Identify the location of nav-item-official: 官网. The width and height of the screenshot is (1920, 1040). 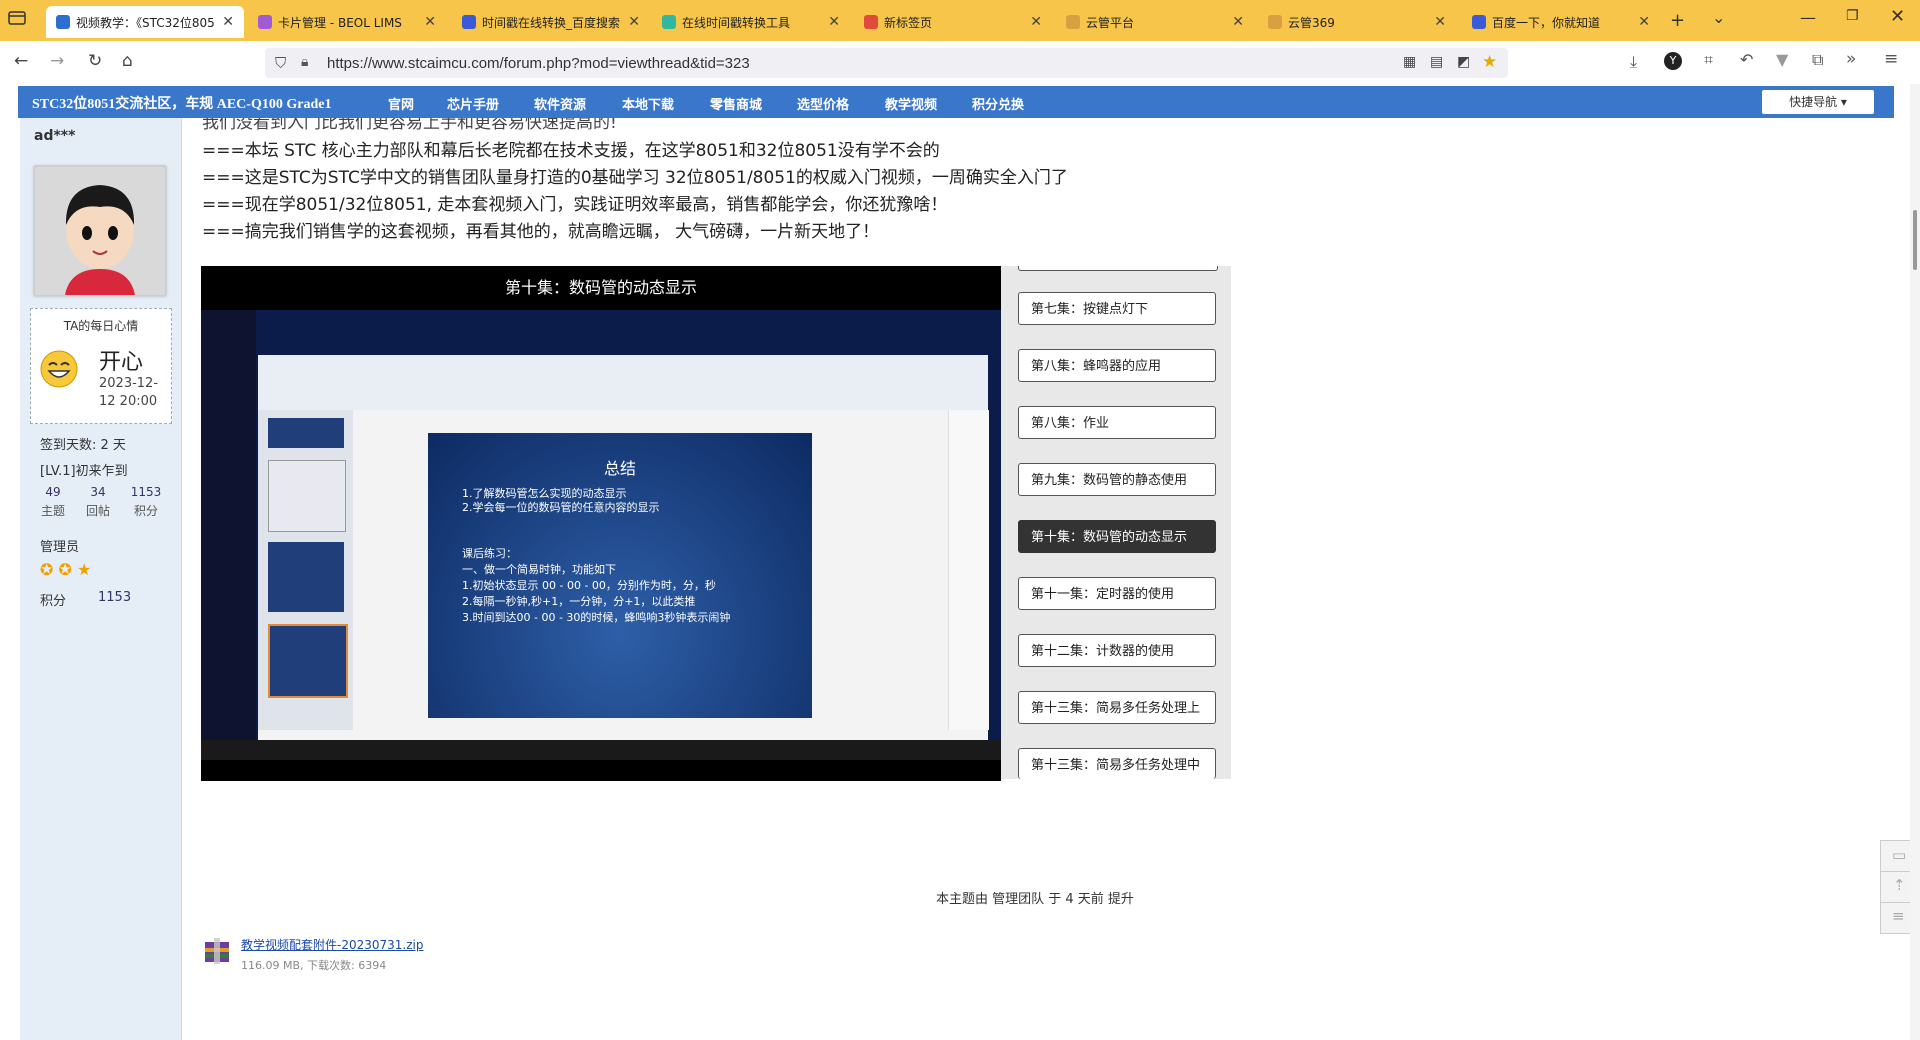
(401, 103).